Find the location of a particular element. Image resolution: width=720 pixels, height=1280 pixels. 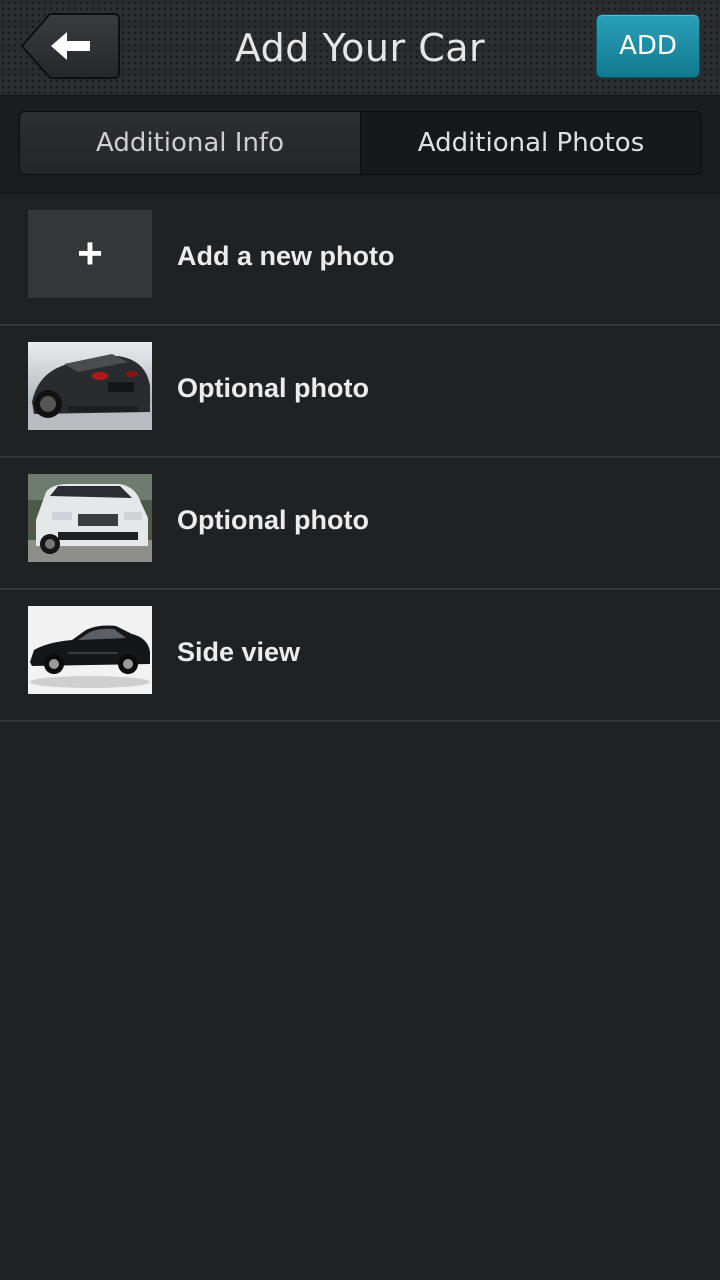

add-photo-row: + Add a new photo is located at coordinates (360, 260).